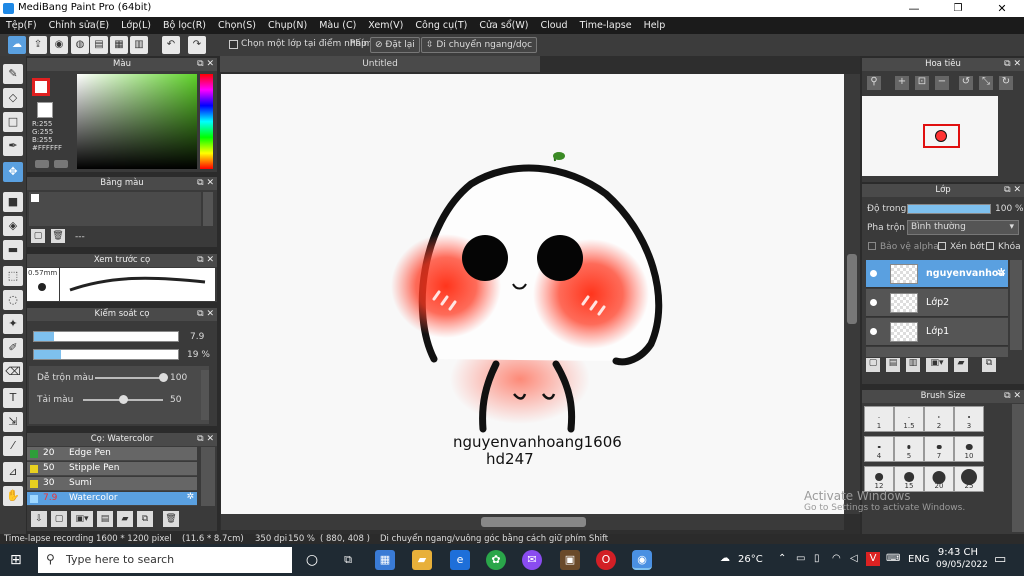 Image resolution: width=1024 pixels, height=576 pixels. Describe the element at coordinates (106, 354) in the screenshot. I see `brush-opacity-slider` at that location.